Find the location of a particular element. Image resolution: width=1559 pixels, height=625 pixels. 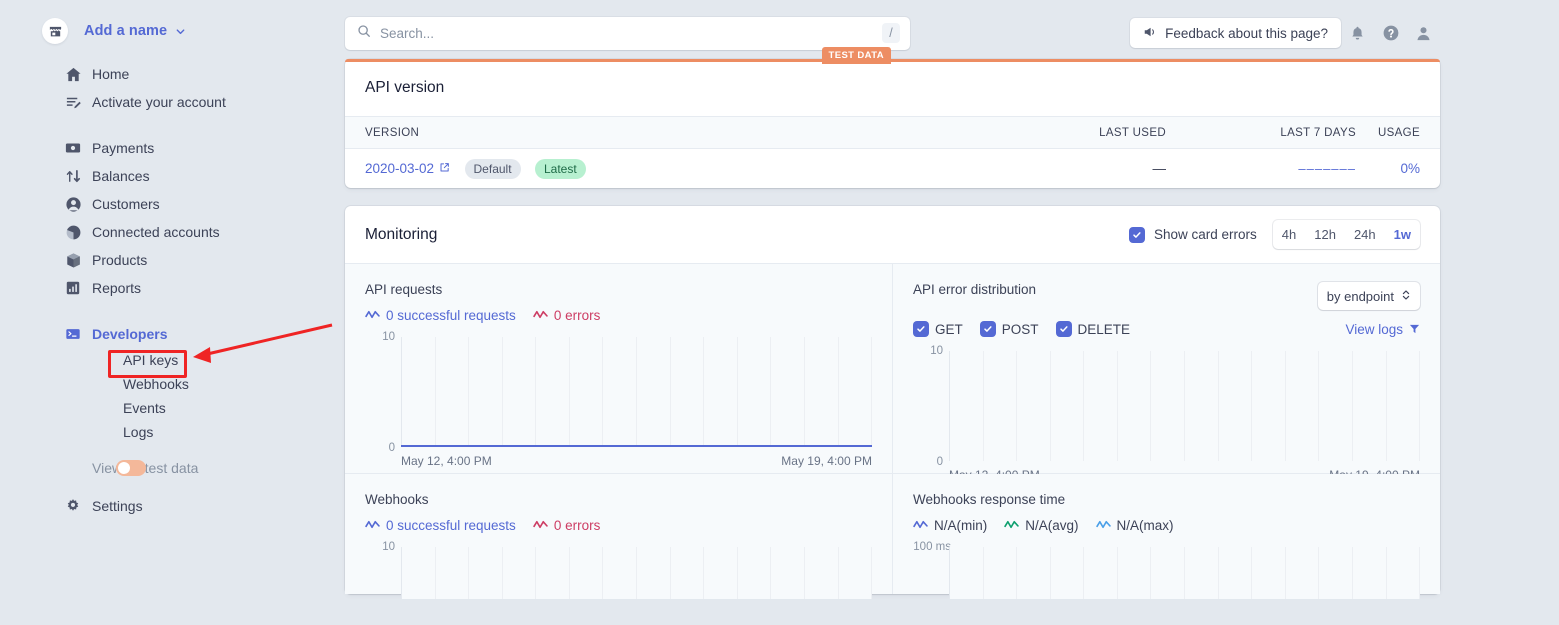

legend-item: N/A(max) is located at coordinates (1134, 525).